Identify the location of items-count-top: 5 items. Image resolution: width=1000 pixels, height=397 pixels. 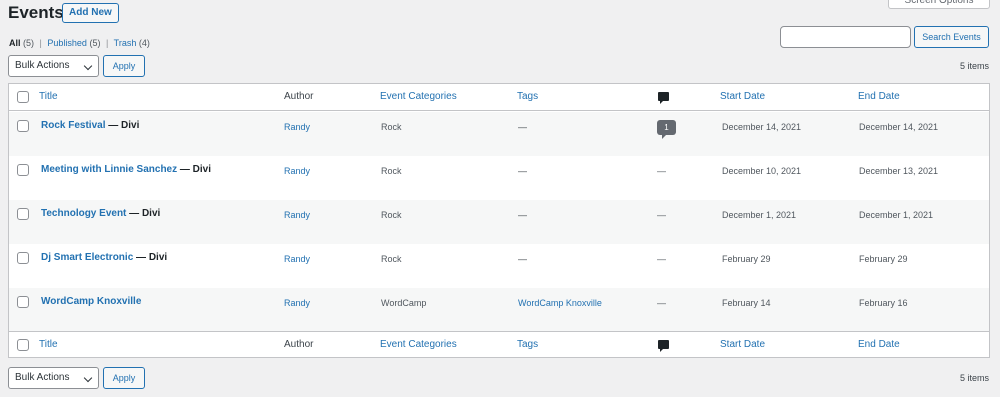
(974, 66).